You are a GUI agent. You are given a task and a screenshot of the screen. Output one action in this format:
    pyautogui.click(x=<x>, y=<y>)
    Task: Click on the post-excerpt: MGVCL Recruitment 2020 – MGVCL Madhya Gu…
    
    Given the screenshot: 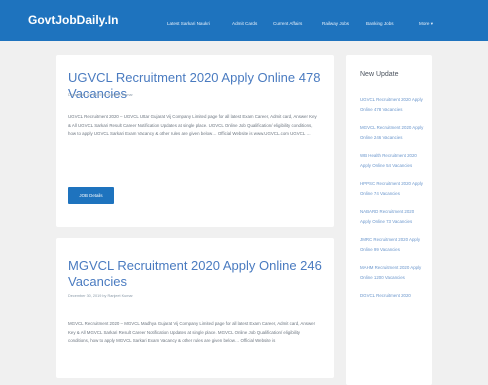 What is the action you would take?
    pyautogui.click(x=192, y=332)
    